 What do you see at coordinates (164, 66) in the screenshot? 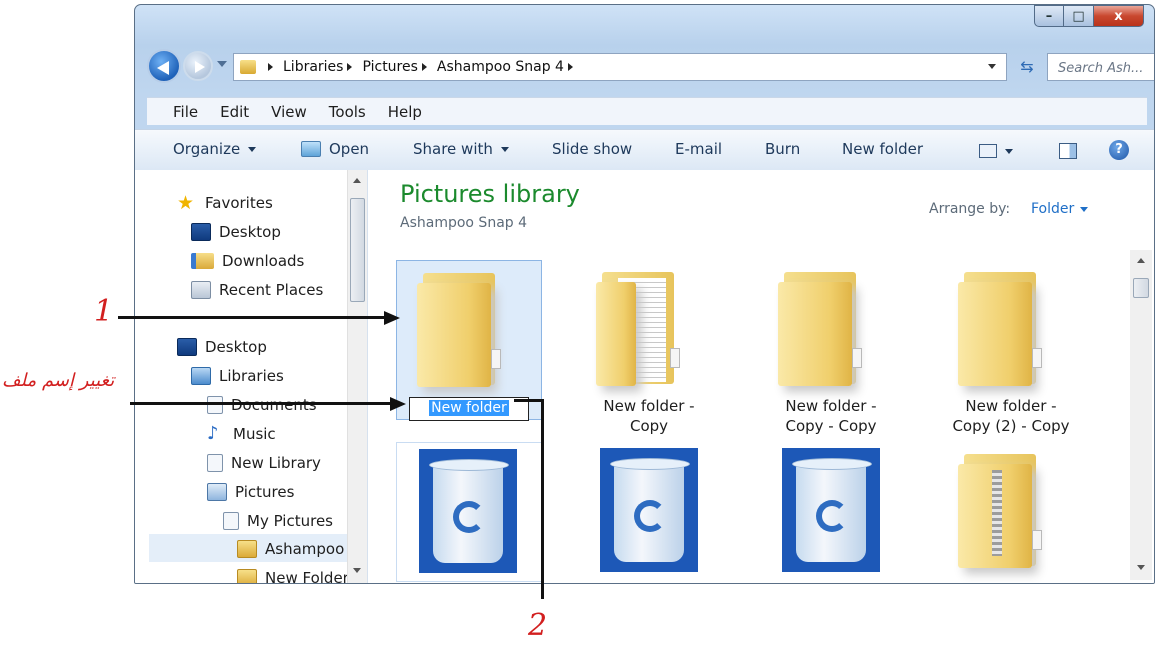
I see `back-button` at bounding box center [164, 66].